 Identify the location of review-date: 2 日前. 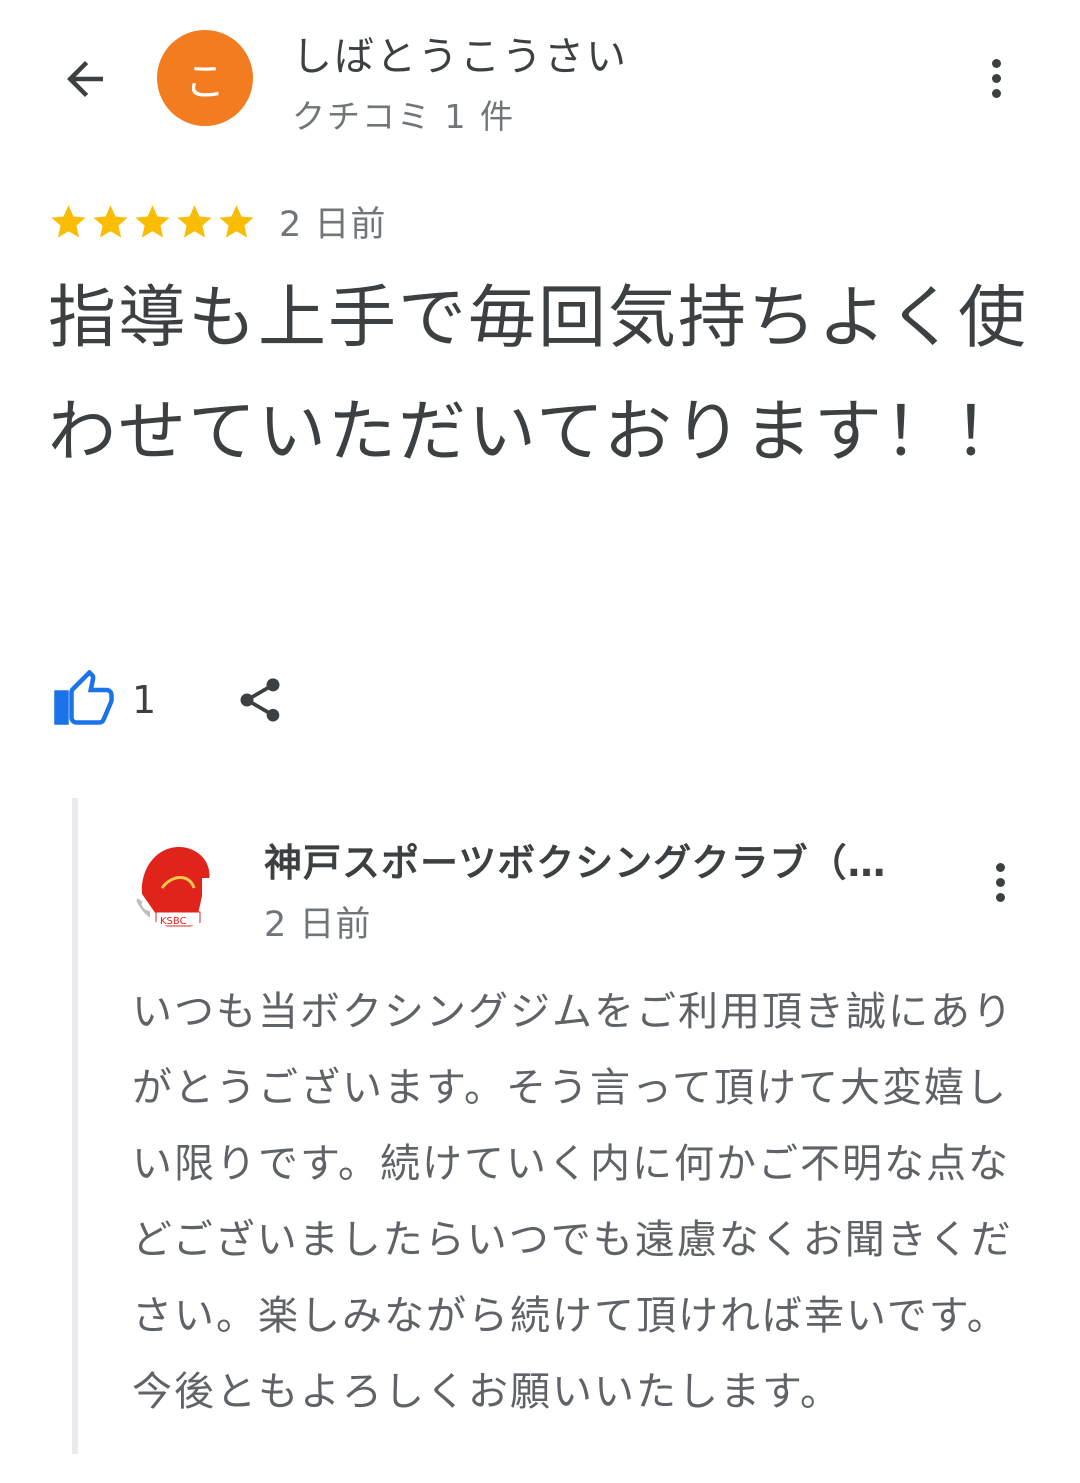
(333, 225).